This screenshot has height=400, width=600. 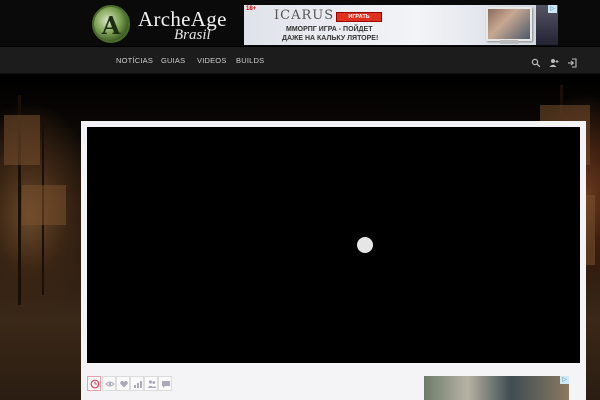 What do you see at coordinates (496, 388) in the screenshot?
I see `sidebar-ad: ▷` at bounding box center [496, 388].